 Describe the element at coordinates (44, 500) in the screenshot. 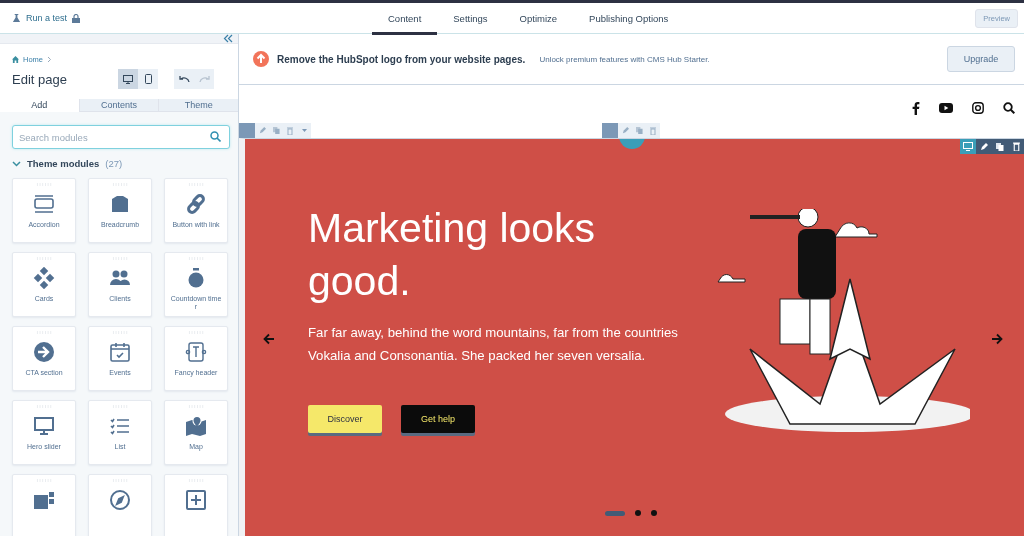

I see `image-gallery-icon` at that location.